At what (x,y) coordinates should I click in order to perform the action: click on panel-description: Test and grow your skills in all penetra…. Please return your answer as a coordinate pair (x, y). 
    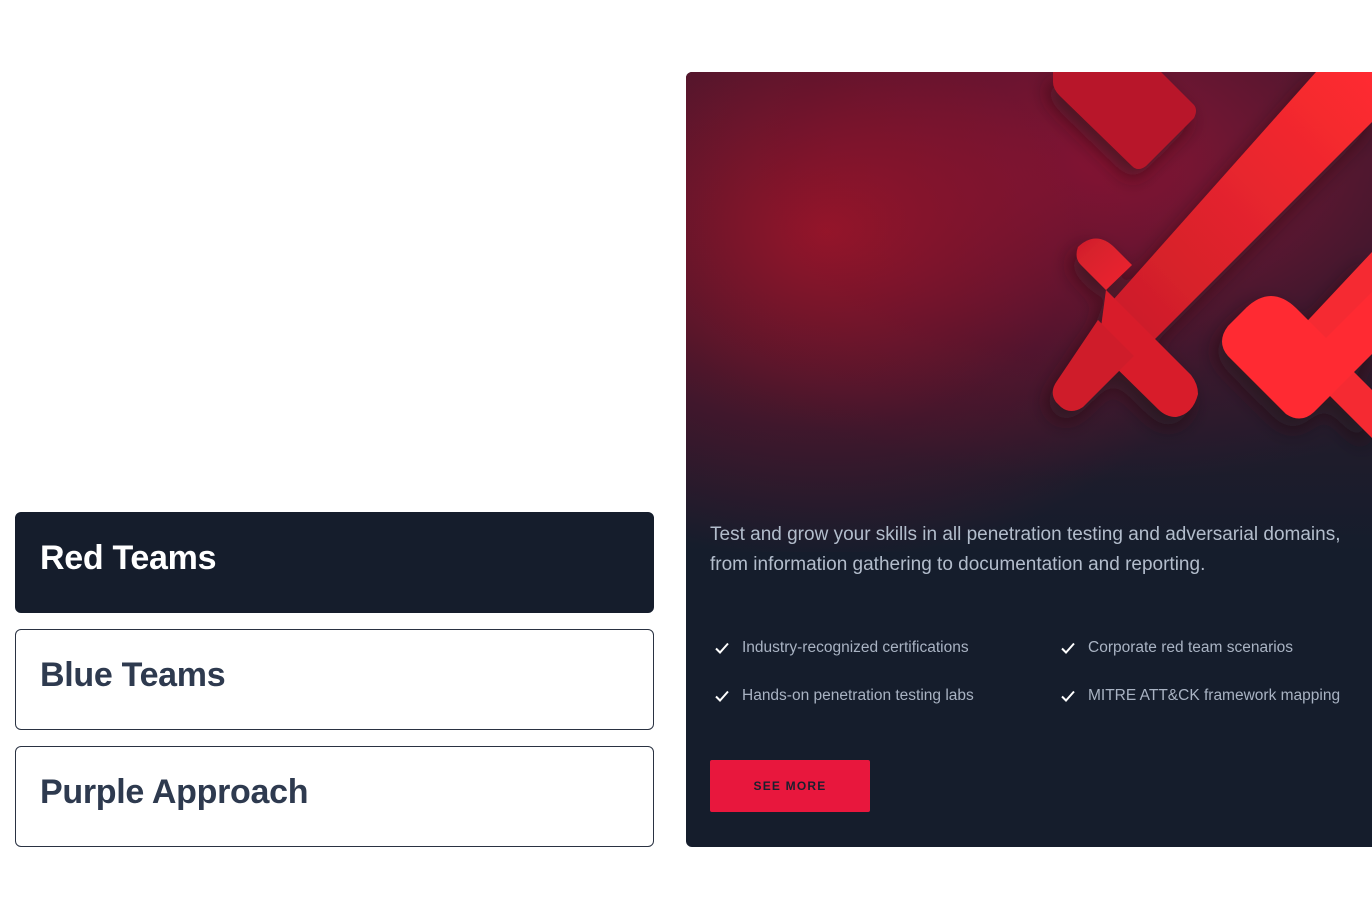
    Looking at the image, I should click on (1025, 549).